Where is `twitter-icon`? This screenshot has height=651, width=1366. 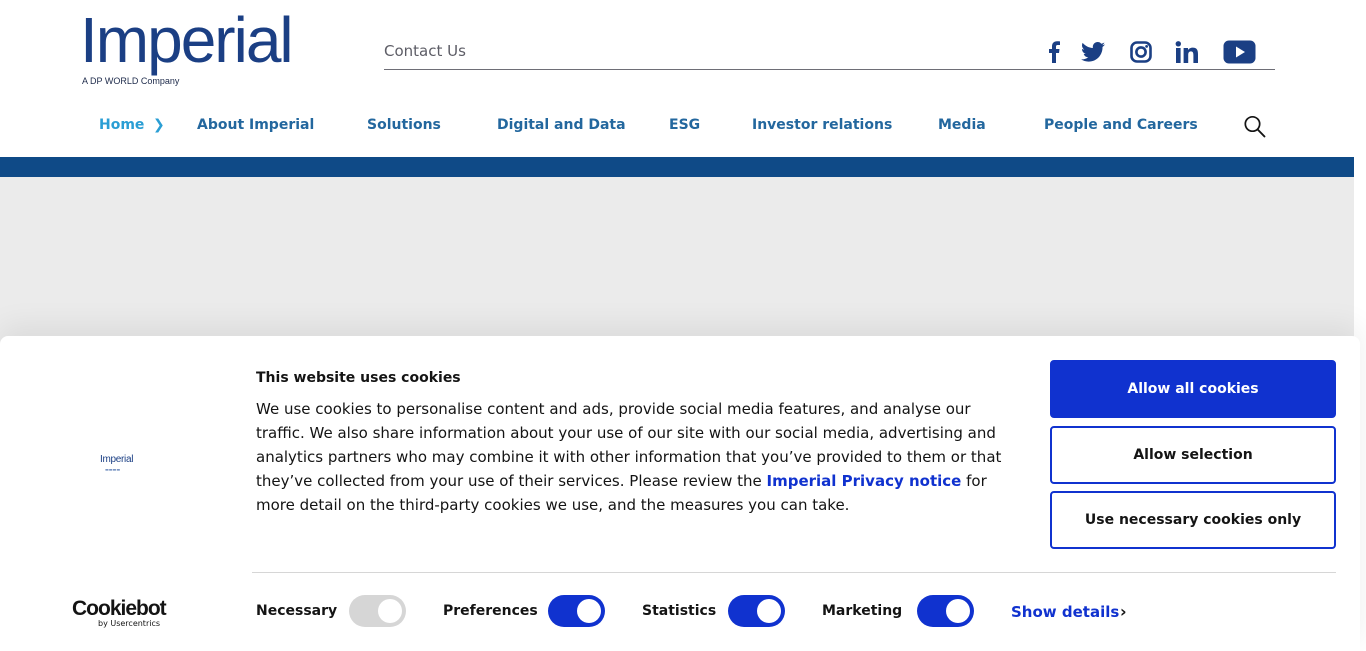
twitter-icon is located at coordinates (1093, 52).